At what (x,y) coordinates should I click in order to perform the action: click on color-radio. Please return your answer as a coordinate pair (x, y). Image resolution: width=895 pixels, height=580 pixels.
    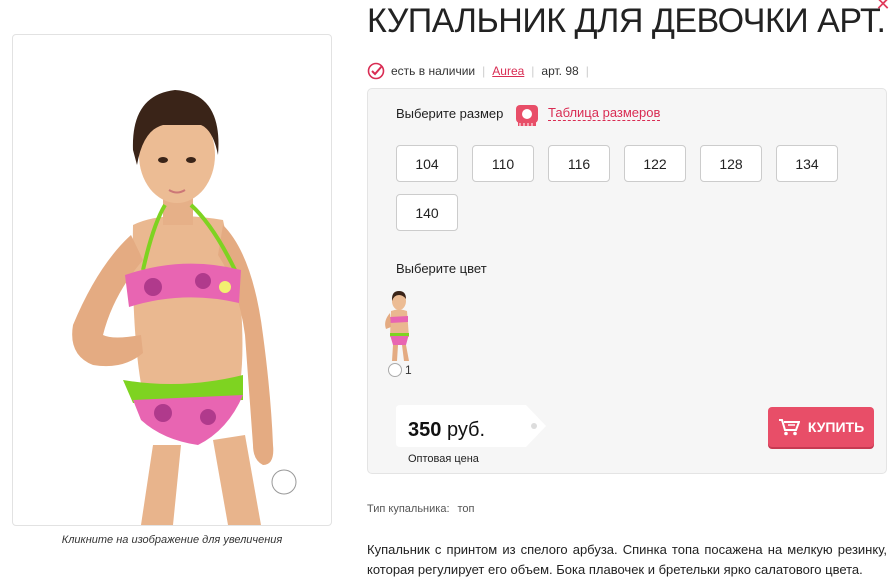
    Looking at the image, I should click on (395, 370).